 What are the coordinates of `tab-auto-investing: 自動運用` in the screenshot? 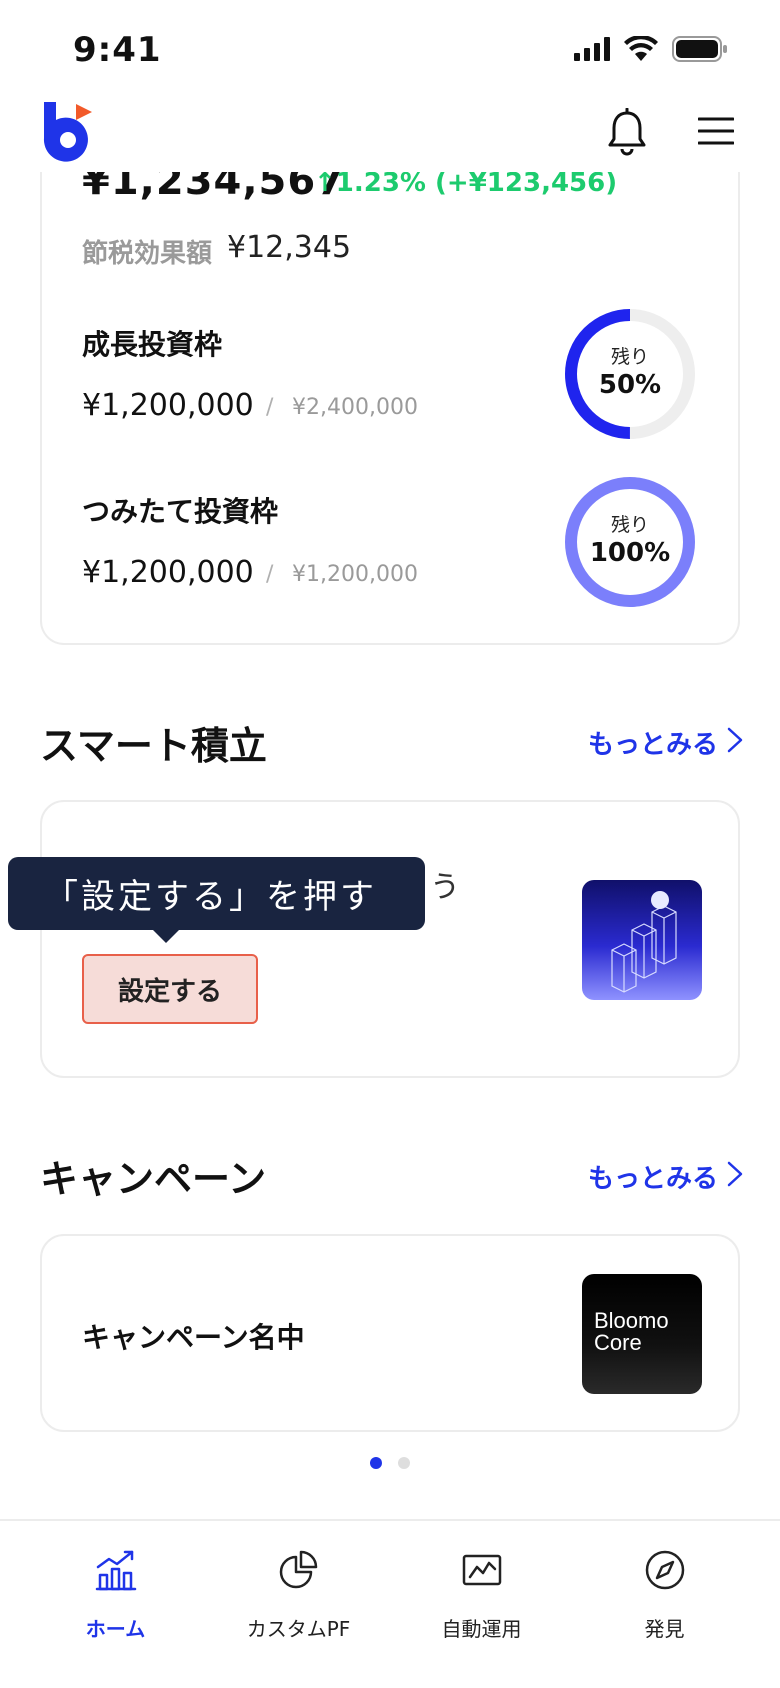 It's located at (481, 1586).